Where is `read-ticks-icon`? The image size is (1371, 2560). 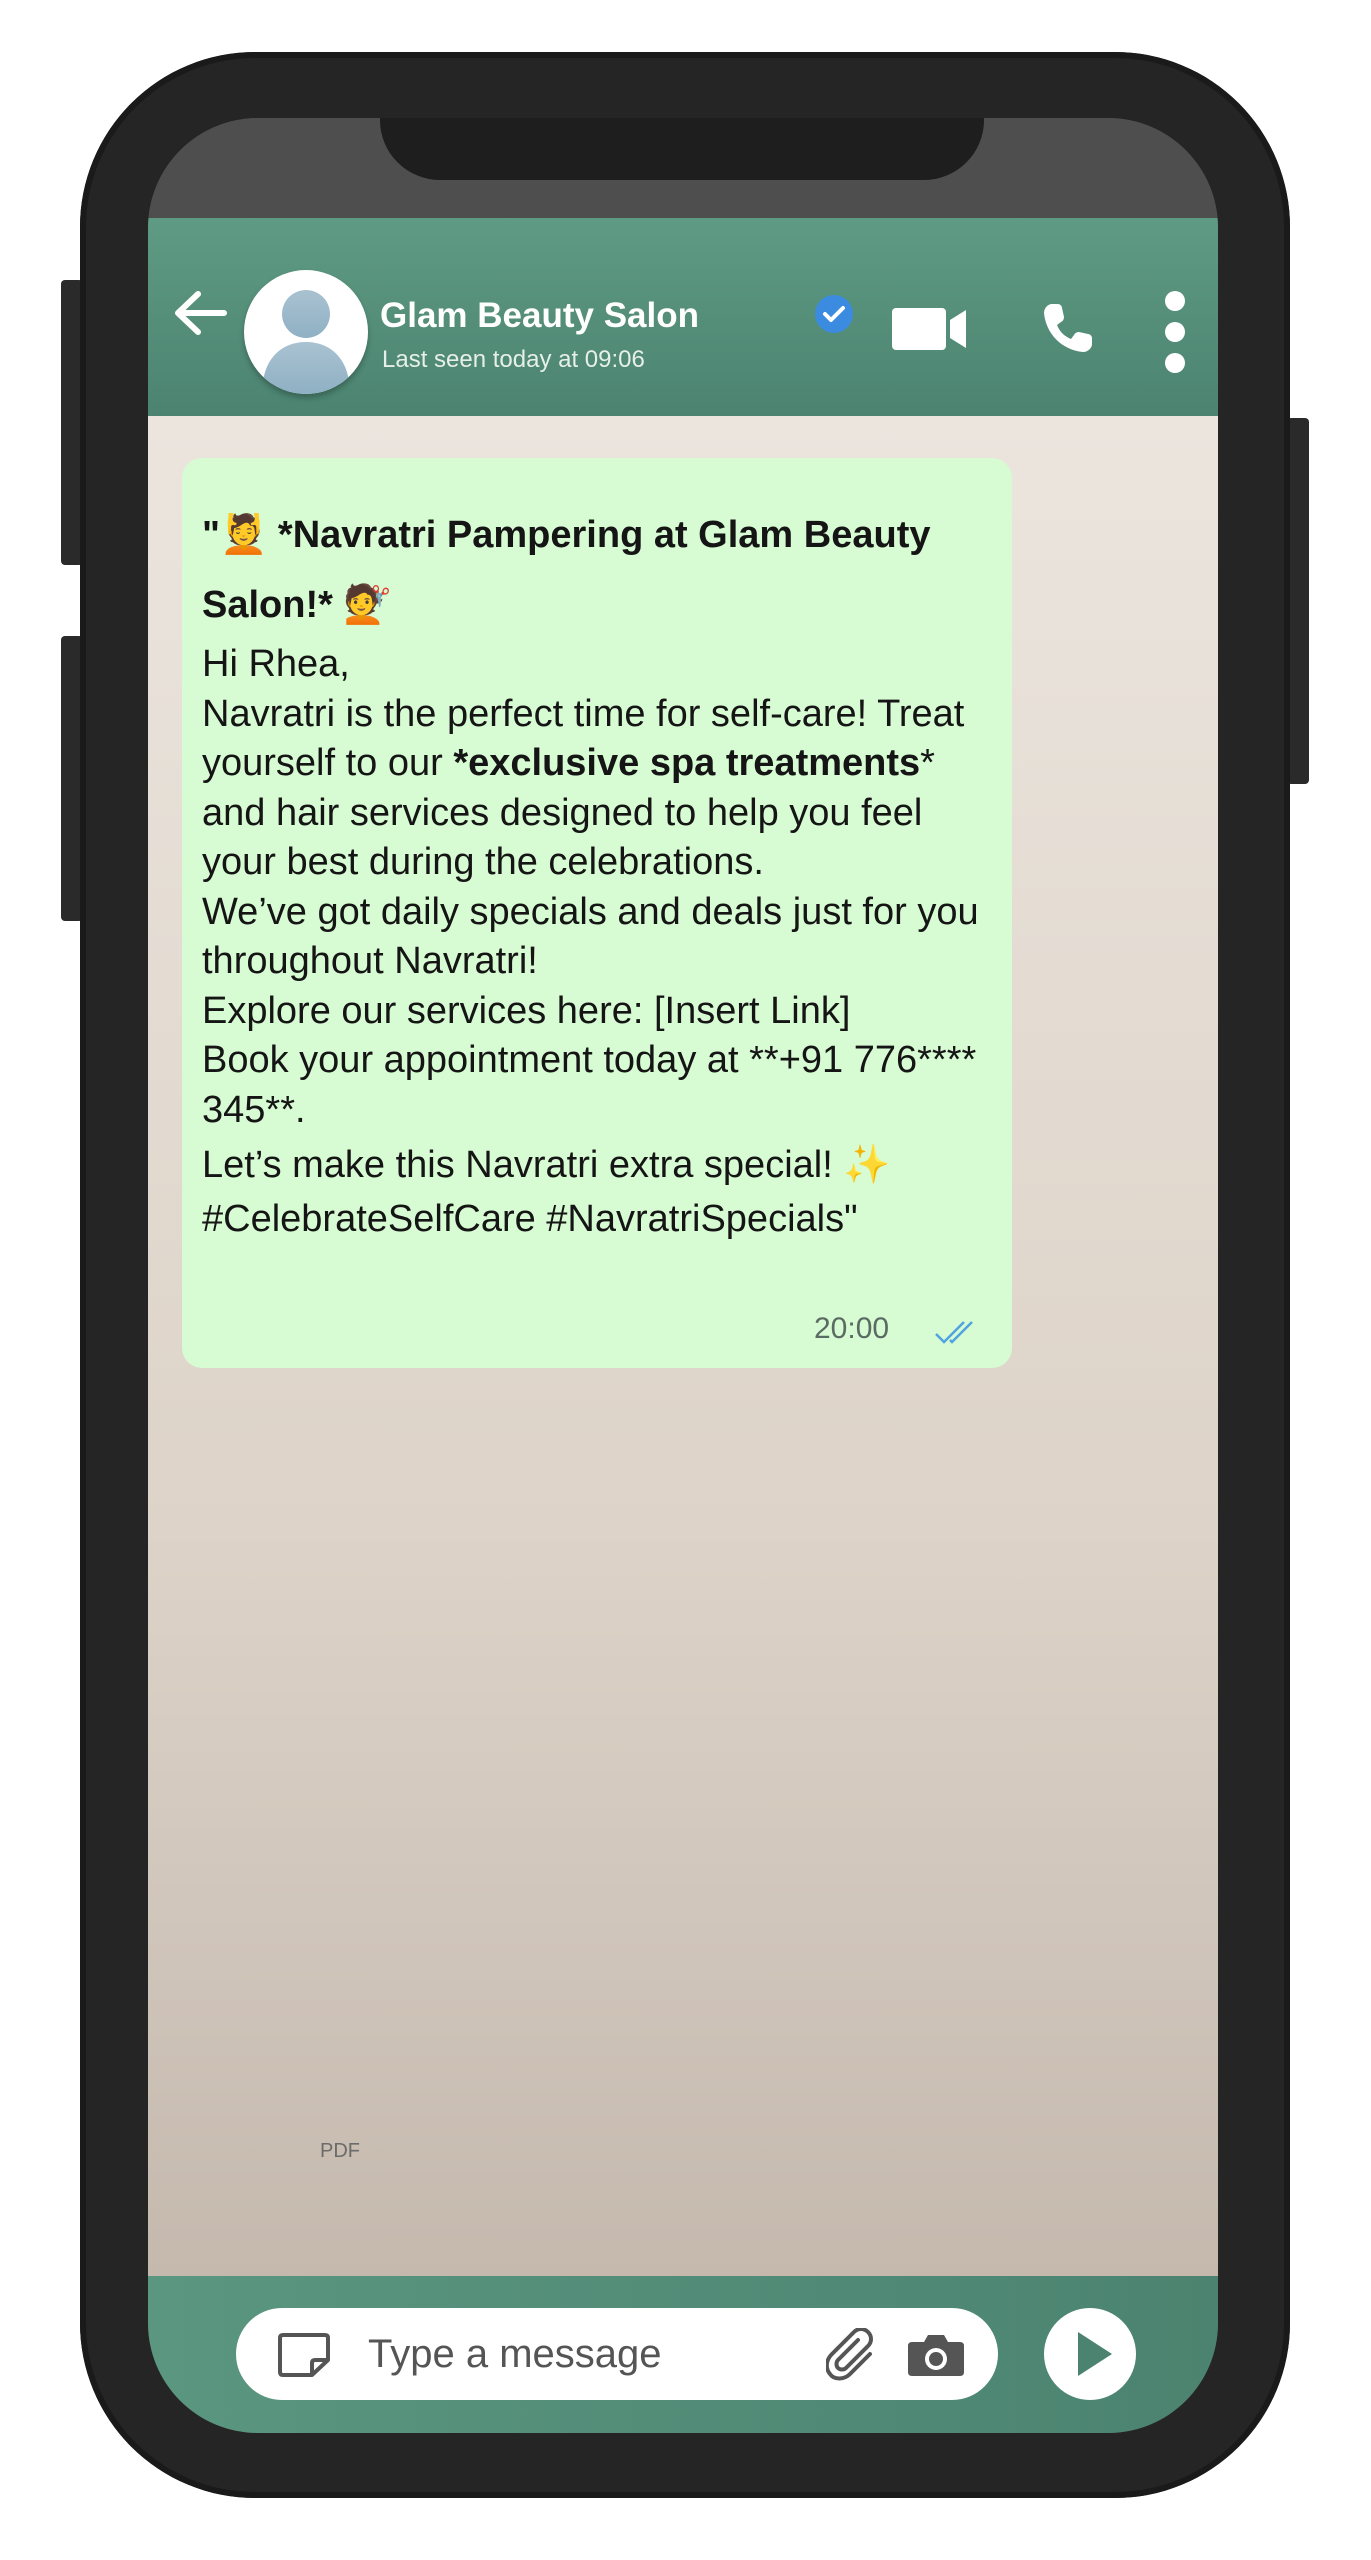
read-ticks-icon is located at coordinates (954, 1332).